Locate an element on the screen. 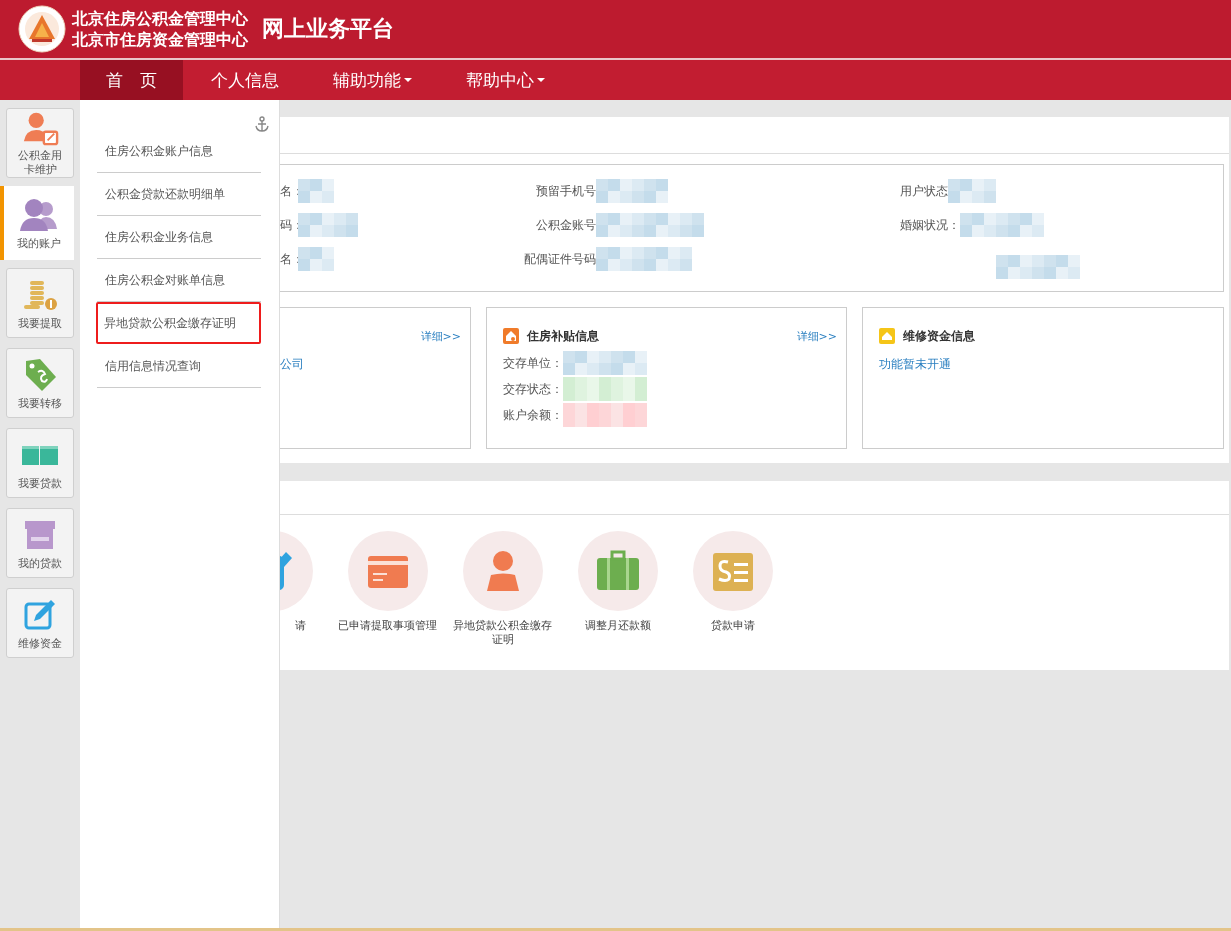 This screenshot has width=1231, height=931. notice-text: 功能暂未开通 is located at coordinates (915, 364).